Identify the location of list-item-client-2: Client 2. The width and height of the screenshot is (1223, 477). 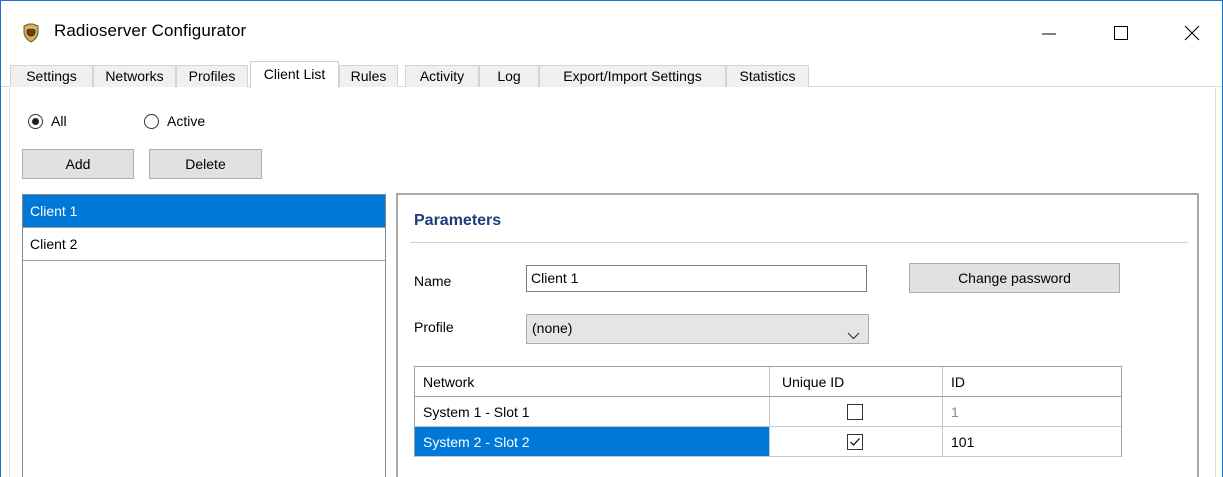
(204, 244).